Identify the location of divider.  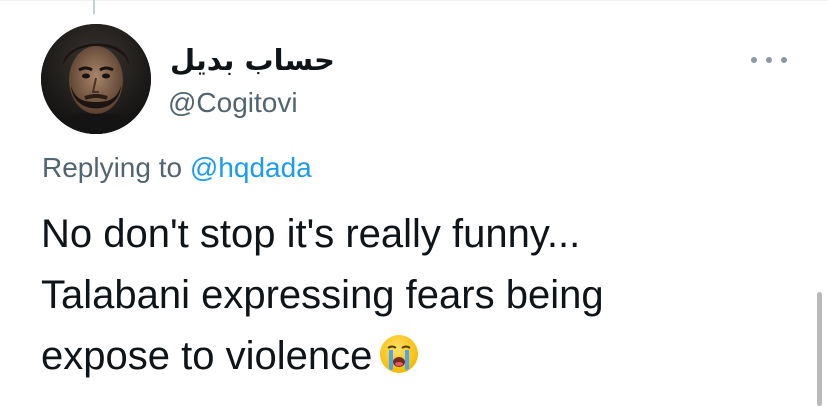
(414, 0).